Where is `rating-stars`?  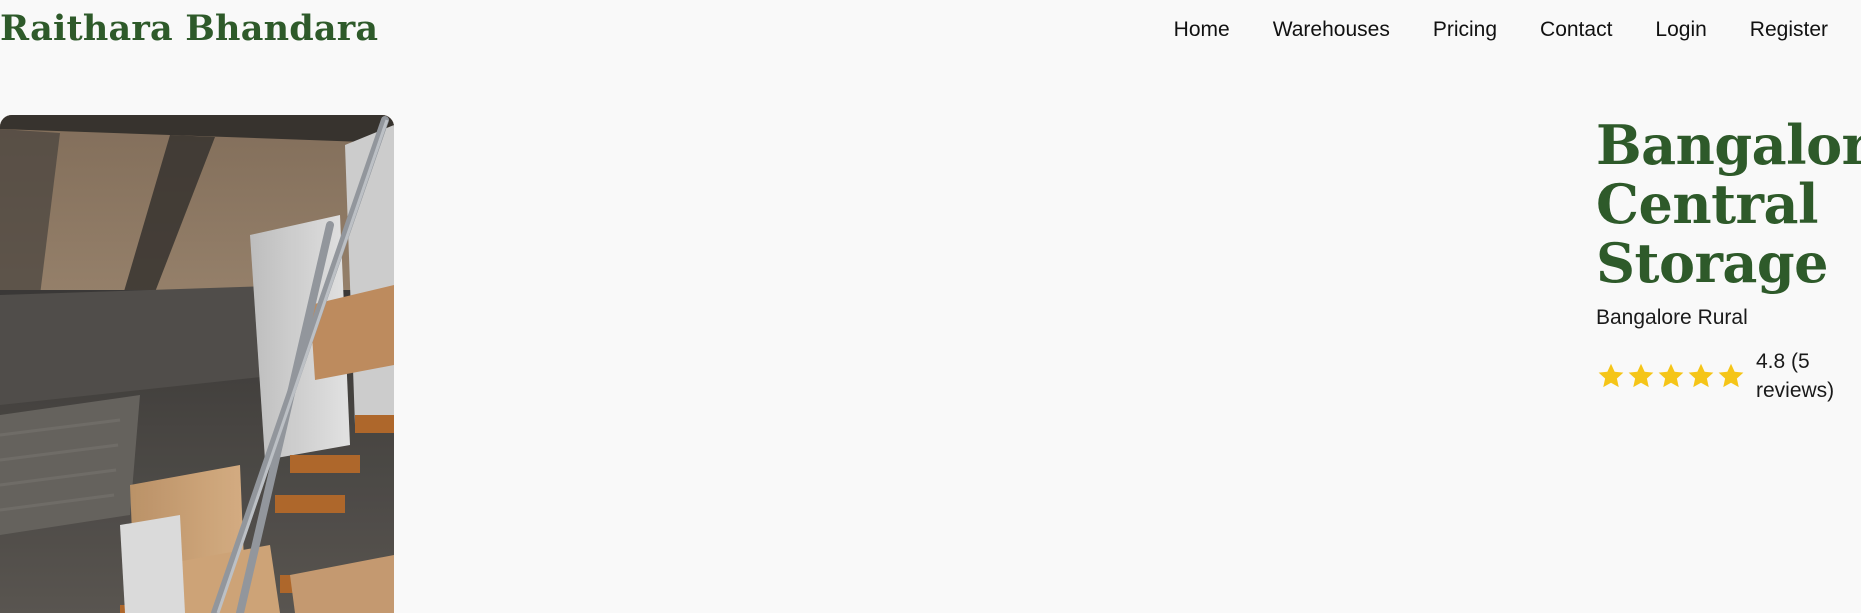 rating-stars is located at coordinates (1671, 376).